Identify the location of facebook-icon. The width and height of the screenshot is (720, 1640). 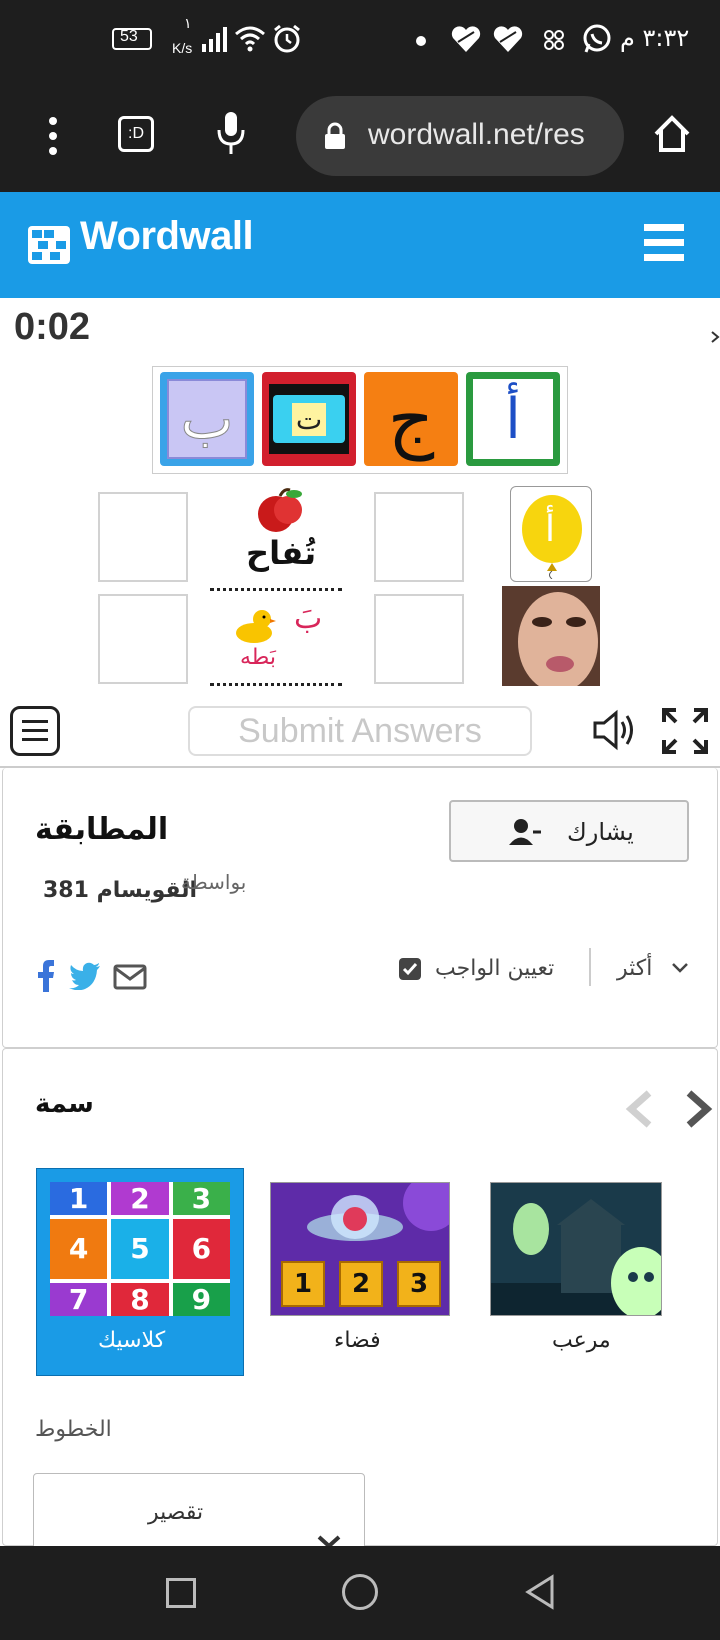
(46, 976).